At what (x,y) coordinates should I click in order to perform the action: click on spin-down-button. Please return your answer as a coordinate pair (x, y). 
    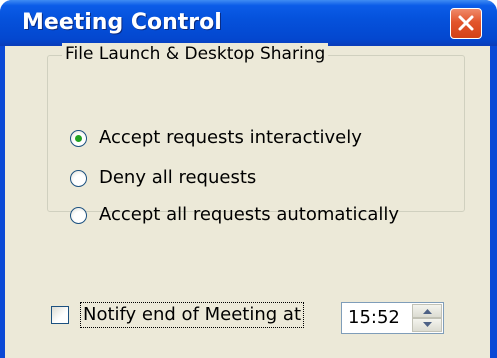
    Looking at the image, I should click on (427, 325).